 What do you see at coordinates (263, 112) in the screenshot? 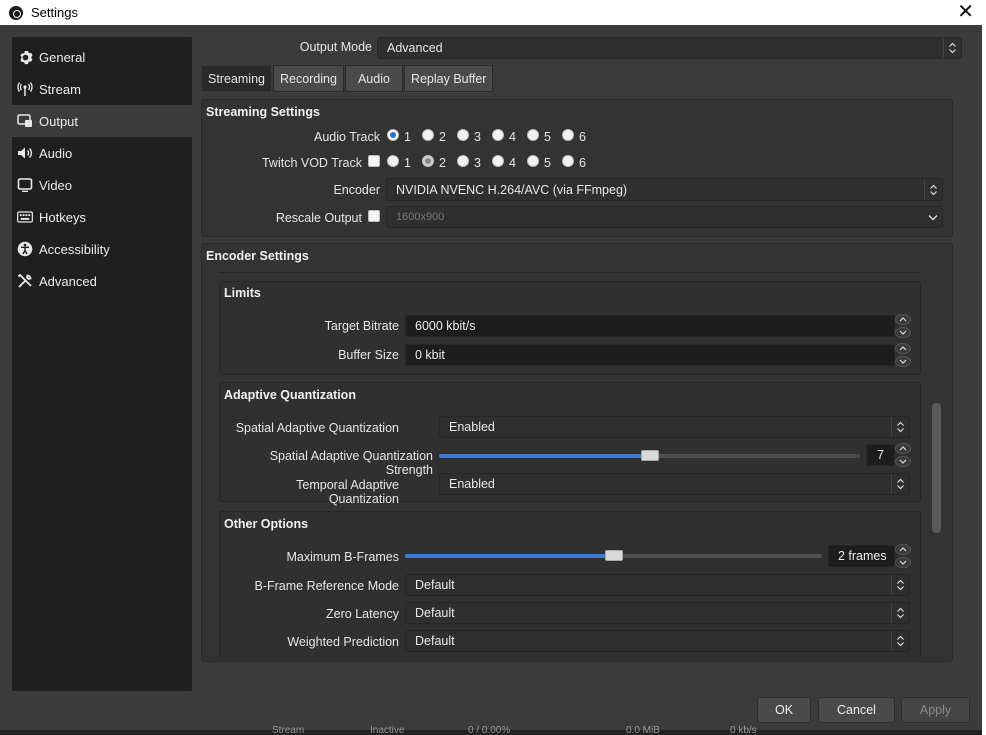
I see `streaming-settings-title: Streaming Settings` at bounding box center [263, 112].